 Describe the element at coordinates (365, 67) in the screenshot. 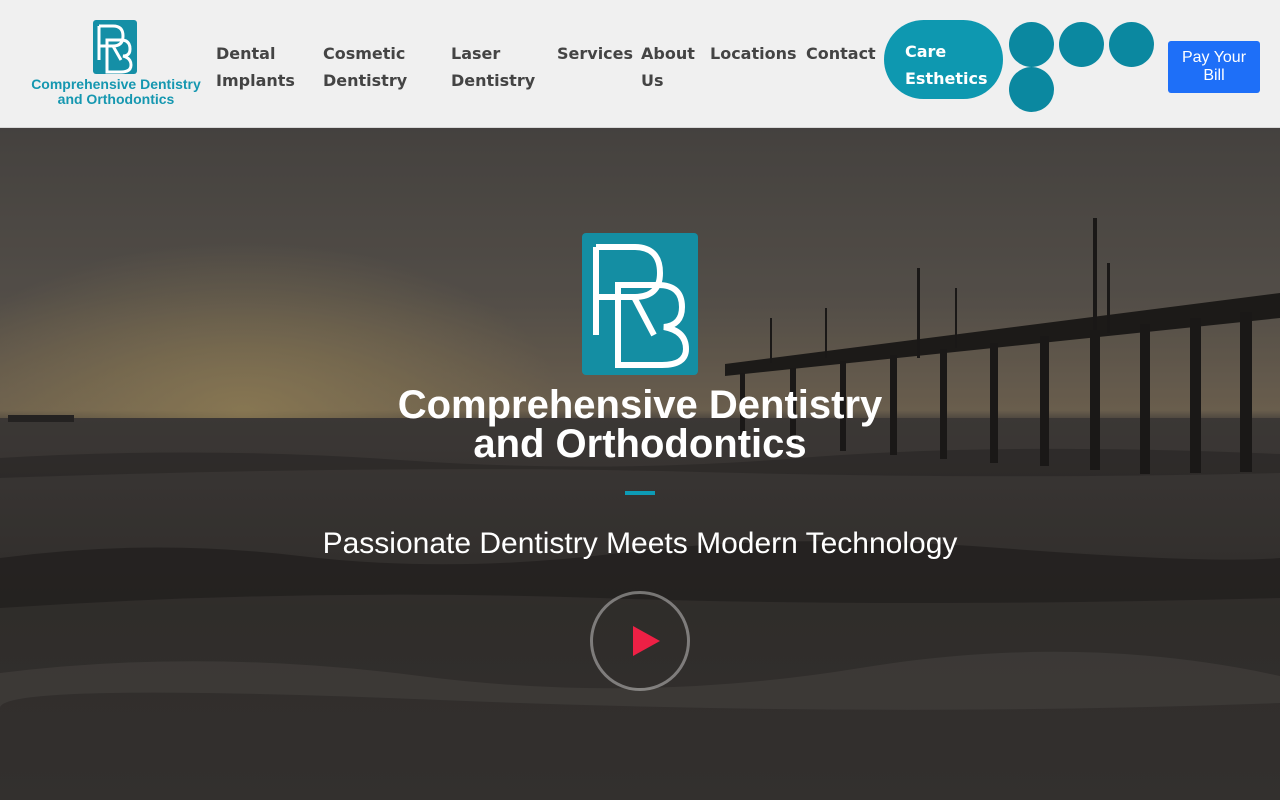

I see `nav-cosmetic-dentistry: Cosmetic Dentistry` at that location.